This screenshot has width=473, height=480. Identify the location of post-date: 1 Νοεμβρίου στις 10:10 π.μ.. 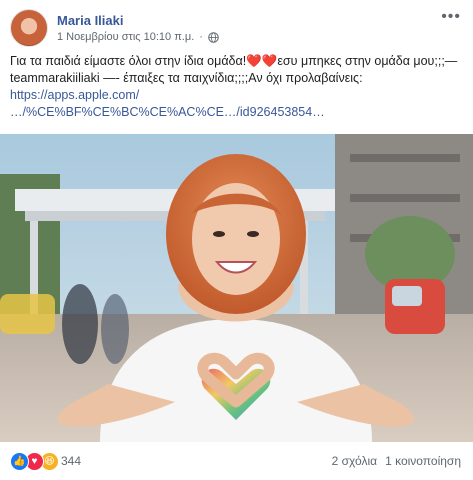
(125, 37).